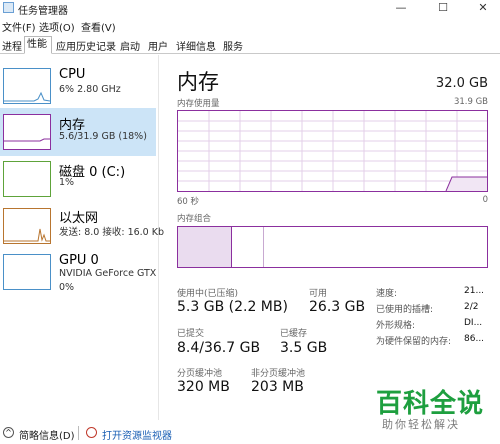  I want to click on memory-graph-grid, so click(332, 151).